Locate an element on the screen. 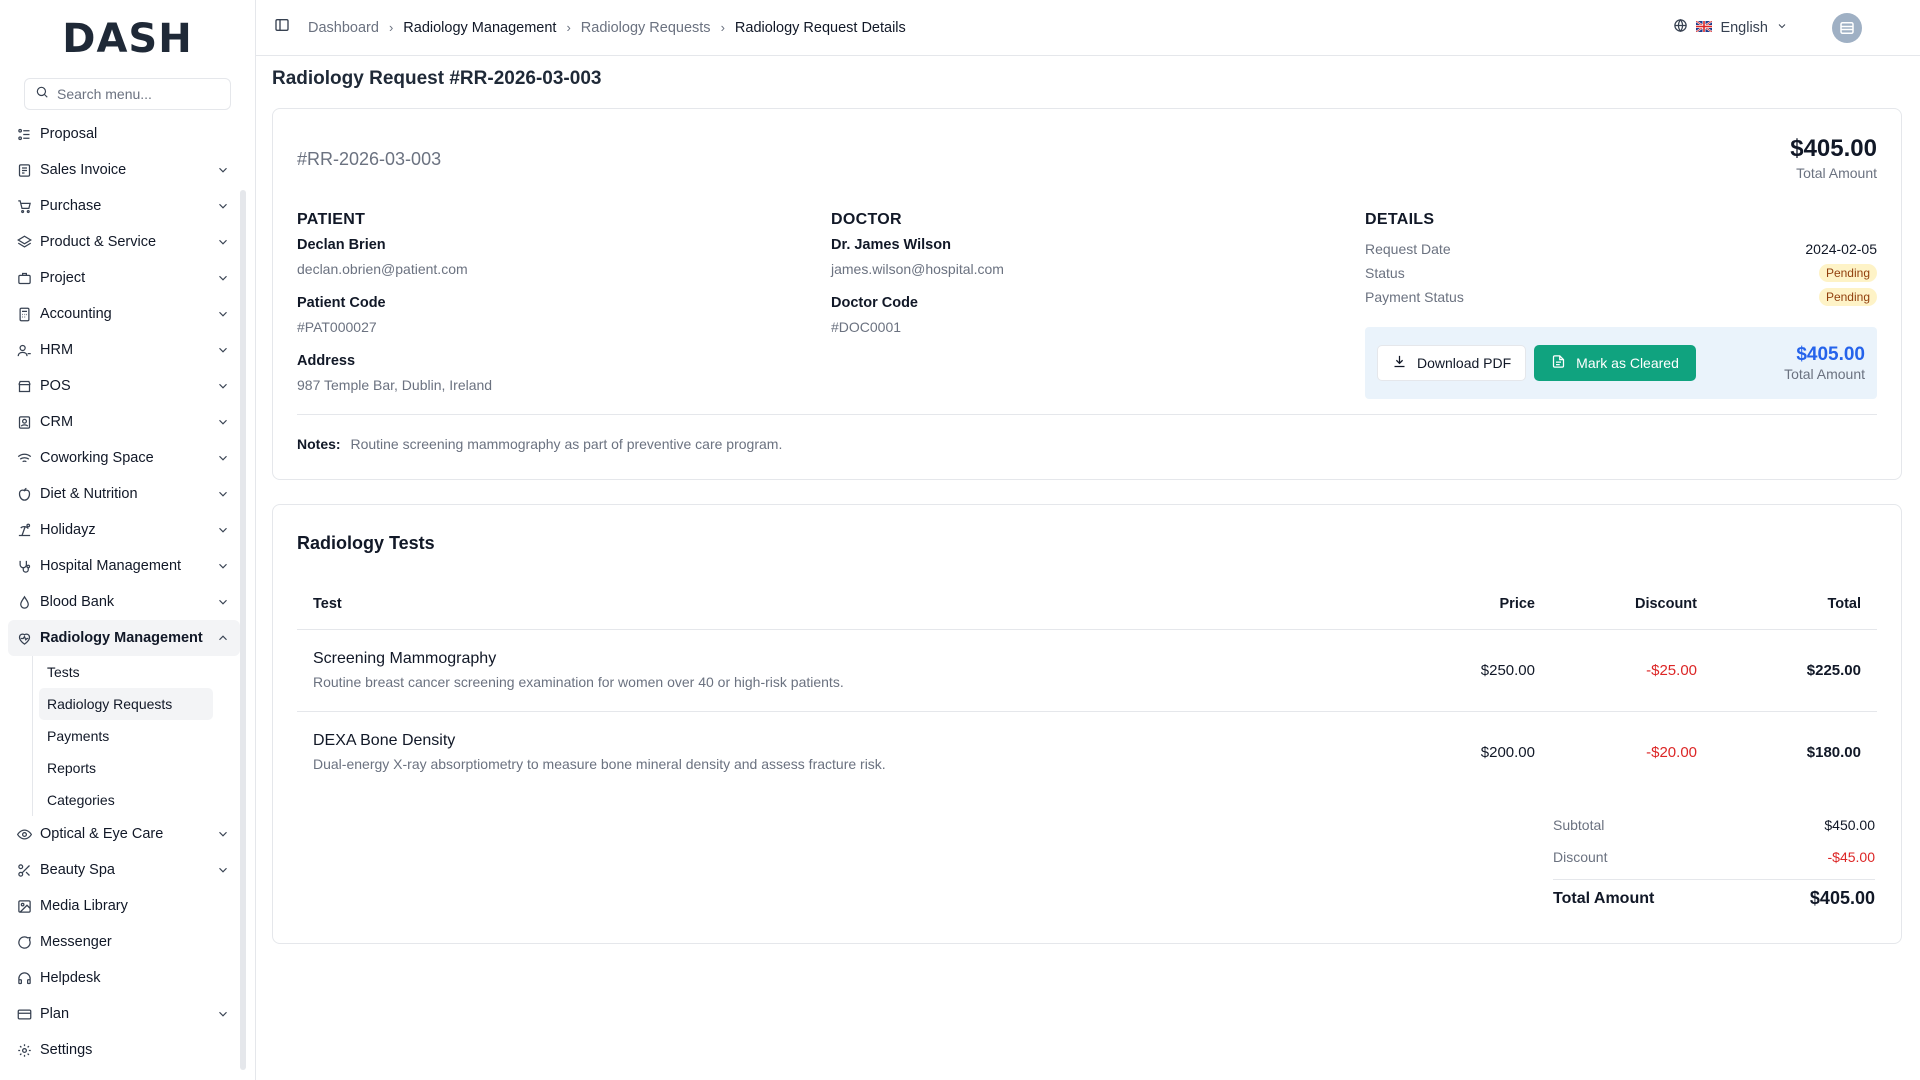 The width and height of the screenshot is (1920, 1080). briefcase-icon is located at coordinates (24, 278).